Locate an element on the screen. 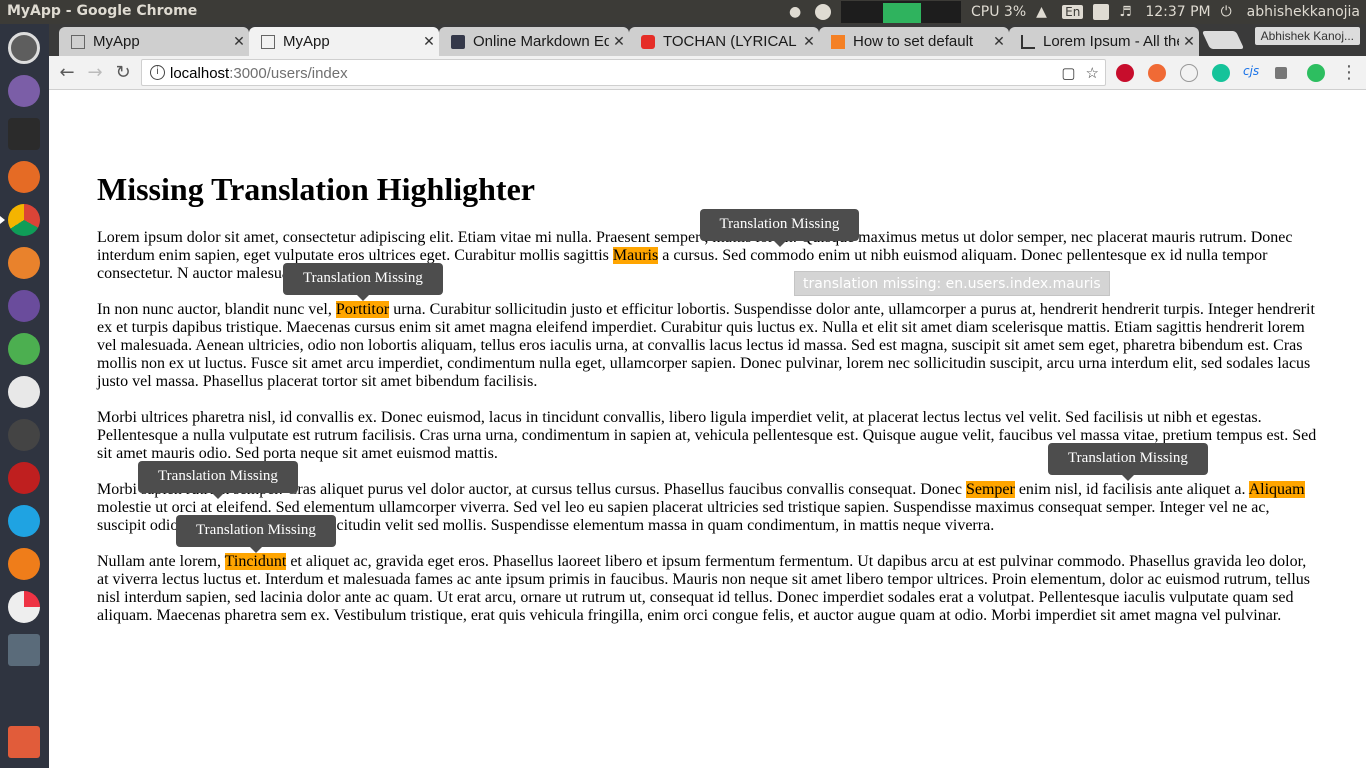 The image size is (1366, 768). tooltip-aliquam: Translation Missing is located at coordinates (218, 480).